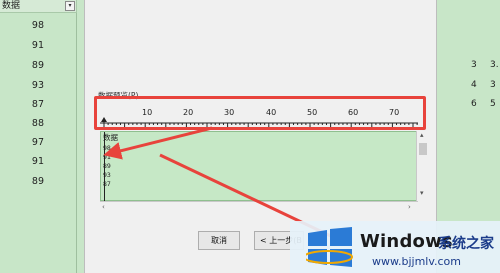 The height and width of the screenshot is (273, 500). Describe the element at coordinates (466, 244) in the screenshot. I see `watermark-cn: 系统之家` at that location.